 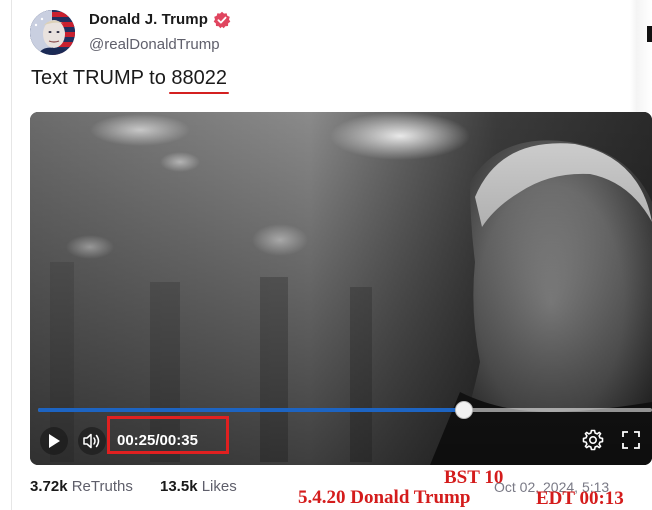 What do you see at coordinates (154, 44) in the screenshot?
I see `author-handle: @realDonaldTrump` at bounding box center [154, 44].